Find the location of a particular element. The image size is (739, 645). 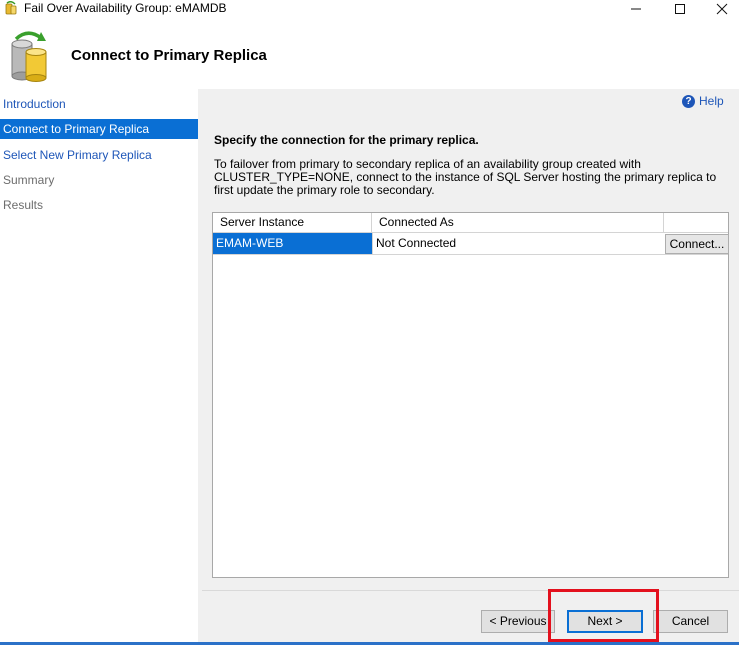

maximize-icon is located at coordinates (680, 9).